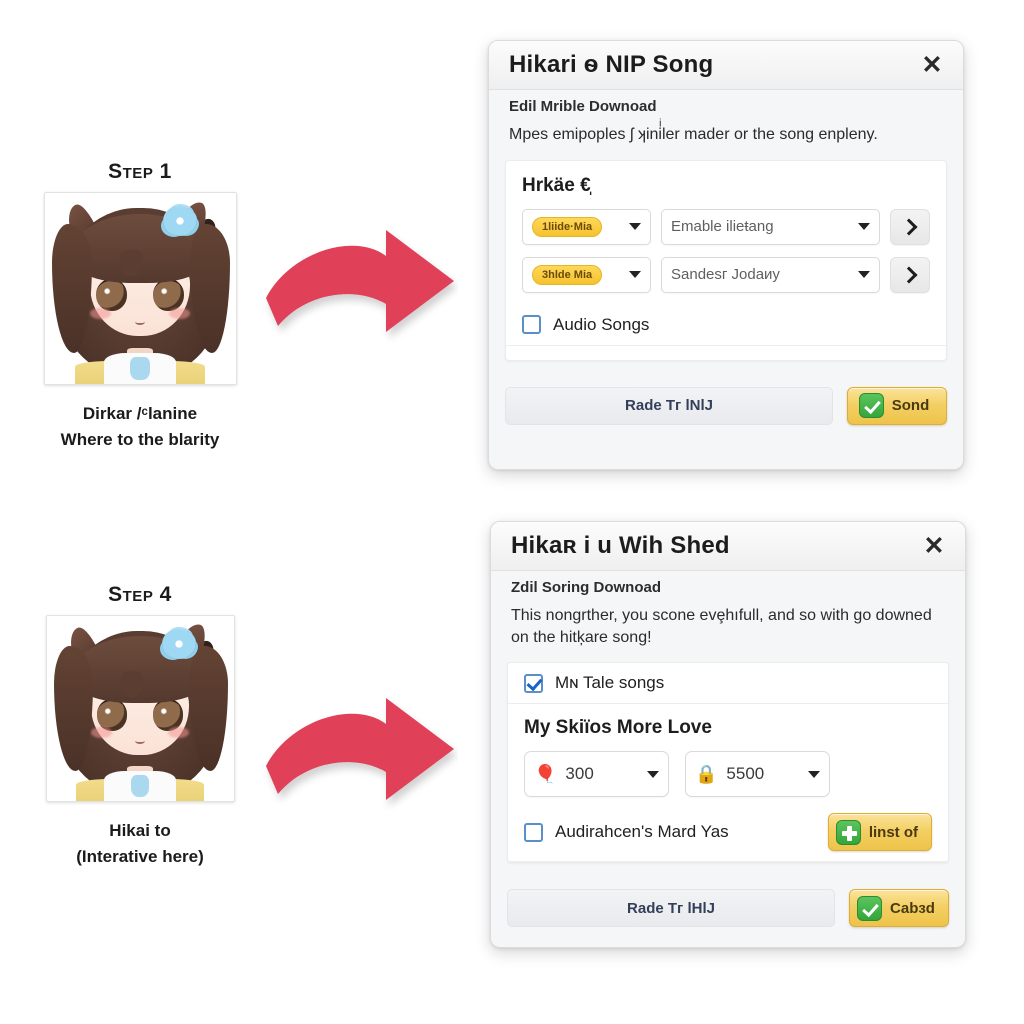 This screenshot has width=1024, height=1024. Describe the element at coordinates (531, 325) in the screenshot. I see `audio-songs-checkbox` at that location.